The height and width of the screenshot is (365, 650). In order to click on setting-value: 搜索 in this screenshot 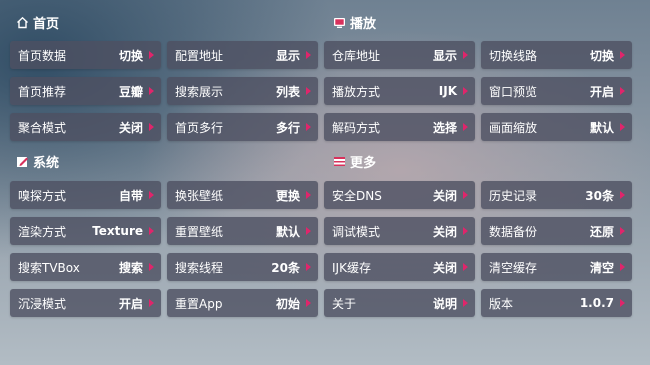, I will do `click(130, 267)`.